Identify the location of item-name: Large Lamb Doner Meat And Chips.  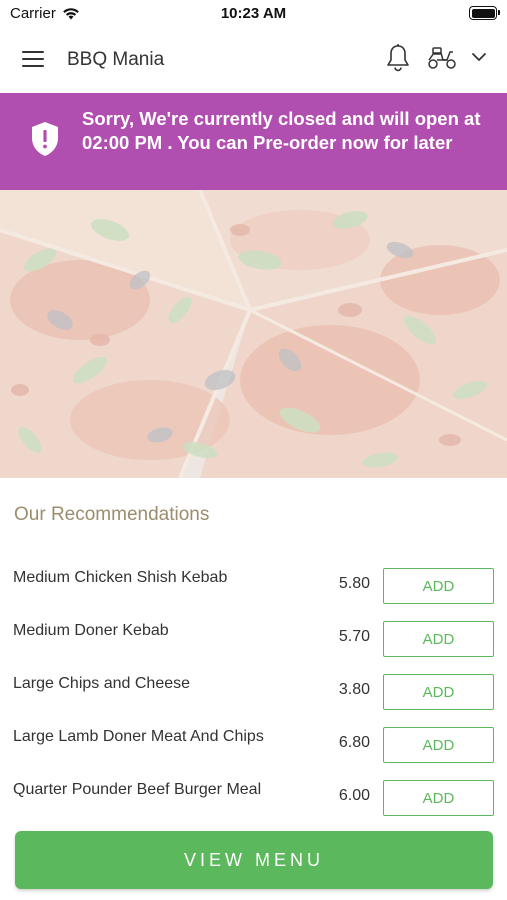
(138, 736).